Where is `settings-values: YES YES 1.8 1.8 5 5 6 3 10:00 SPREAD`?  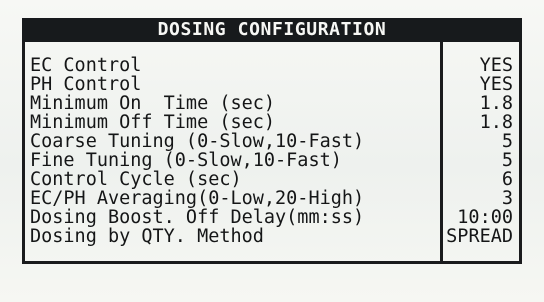
settings-values: YES YES 1.8 1.8 5 5 6 3 10:00 SPREAD is located at coordinates (480, 151).